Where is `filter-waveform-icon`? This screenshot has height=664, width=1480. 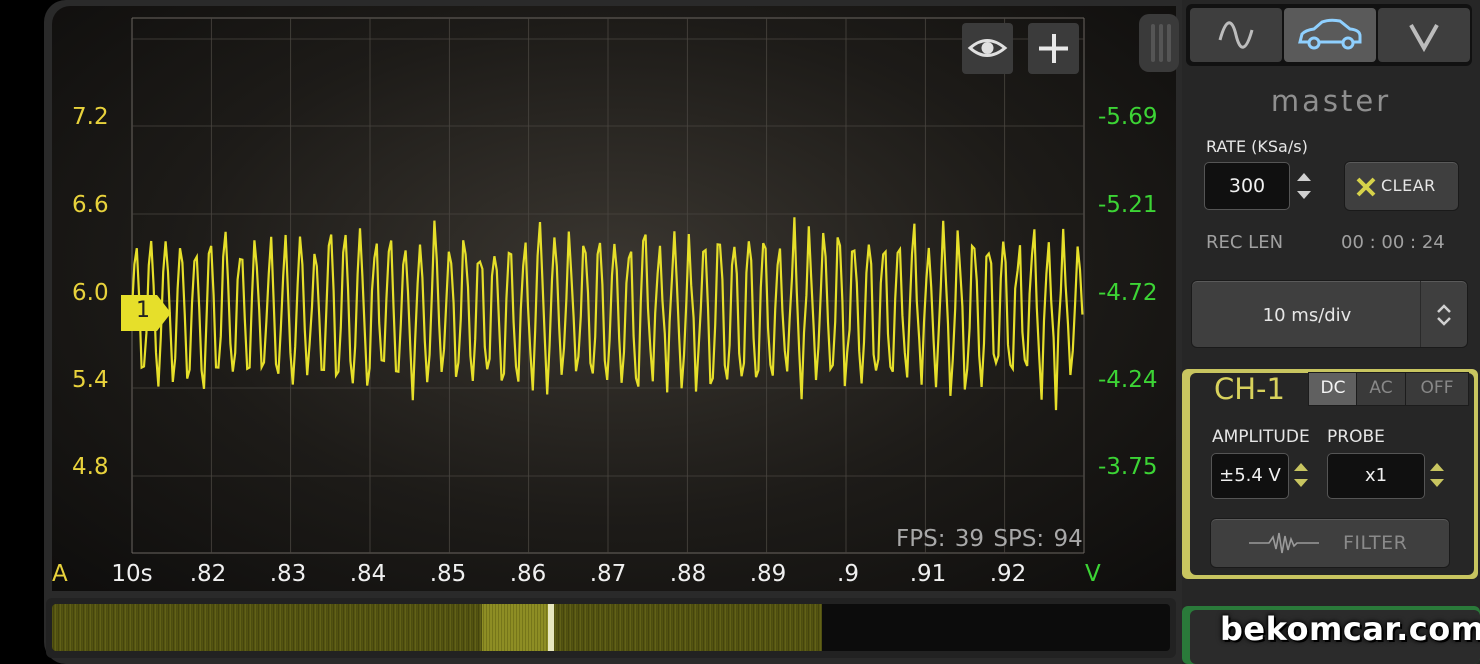 filter-waveform-icon is located at coordinates (1284, 543).